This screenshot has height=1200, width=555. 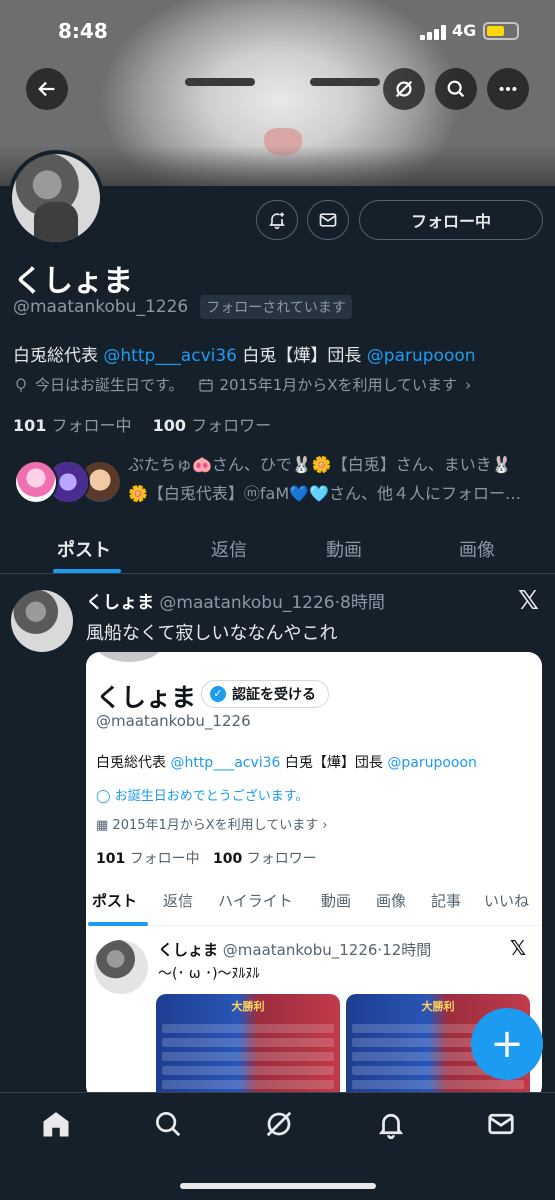 I want to click on following-count: 101, so click(x=30, y=425).